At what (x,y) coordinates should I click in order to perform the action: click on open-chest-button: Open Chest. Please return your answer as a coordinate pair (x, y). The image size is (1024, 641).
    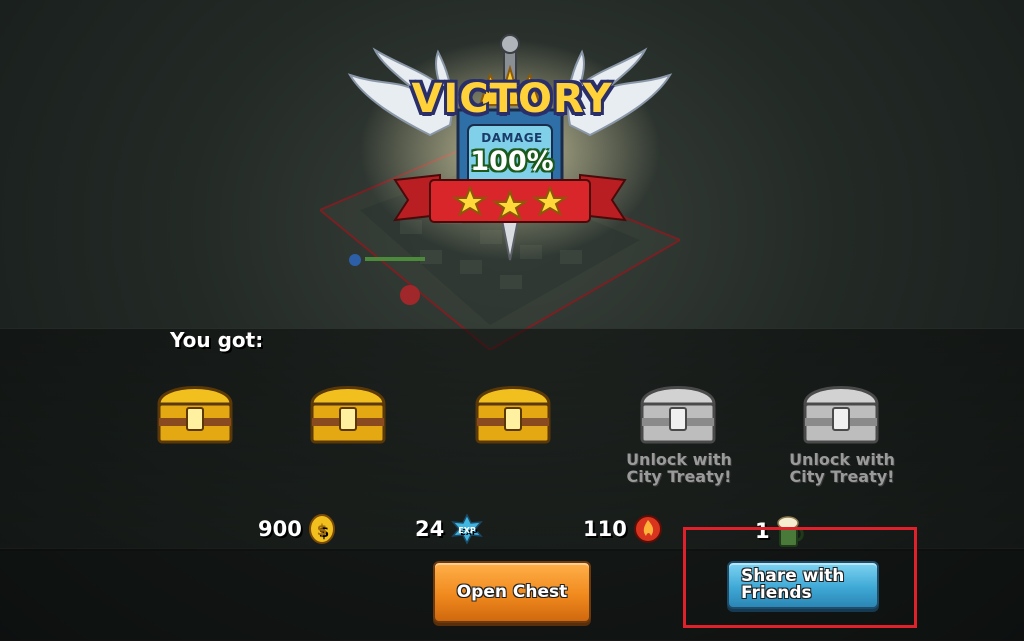
    Looking at the image, I should click on (512, 592).